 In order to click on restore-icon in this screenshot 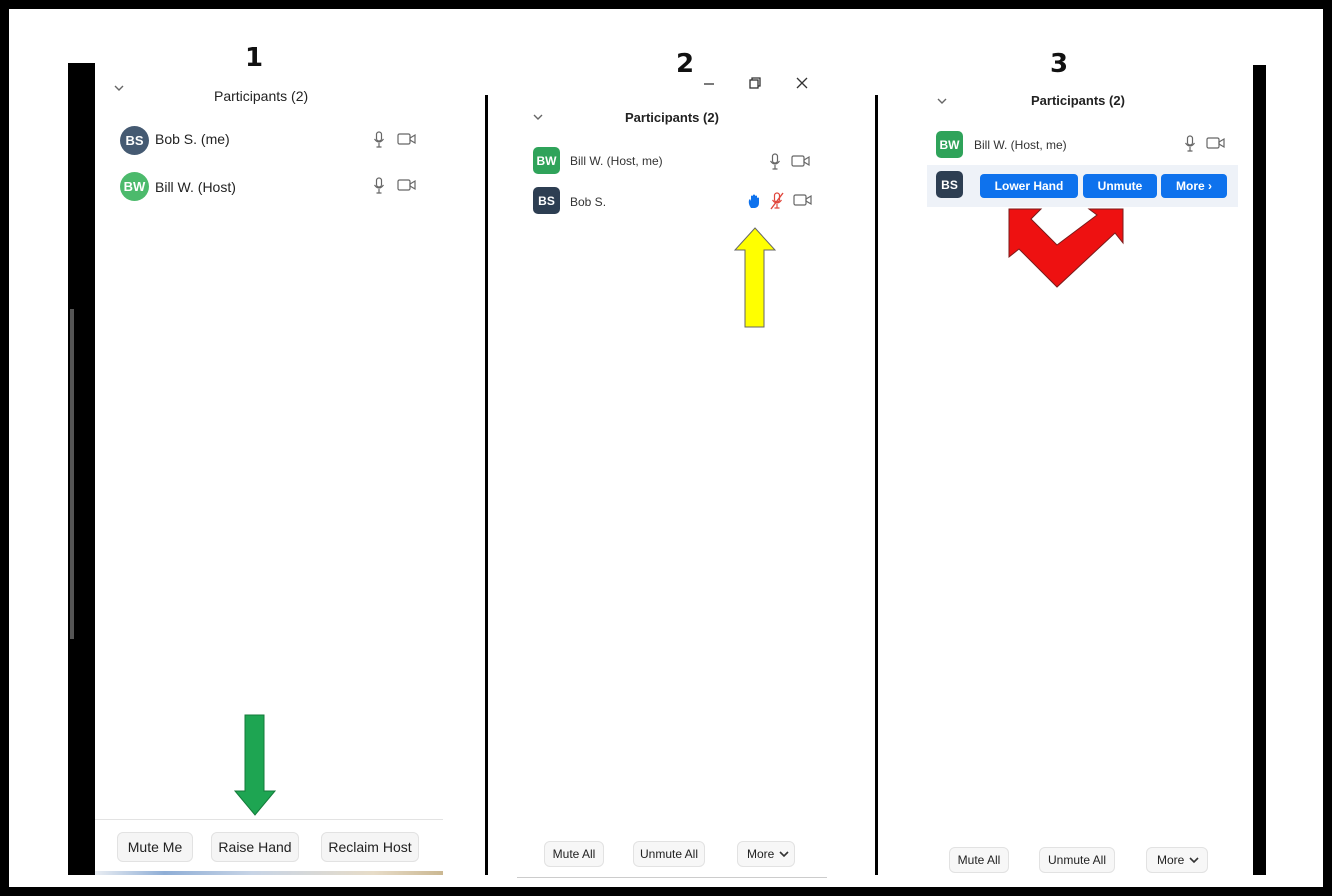, I will do `click(755, 83)`.